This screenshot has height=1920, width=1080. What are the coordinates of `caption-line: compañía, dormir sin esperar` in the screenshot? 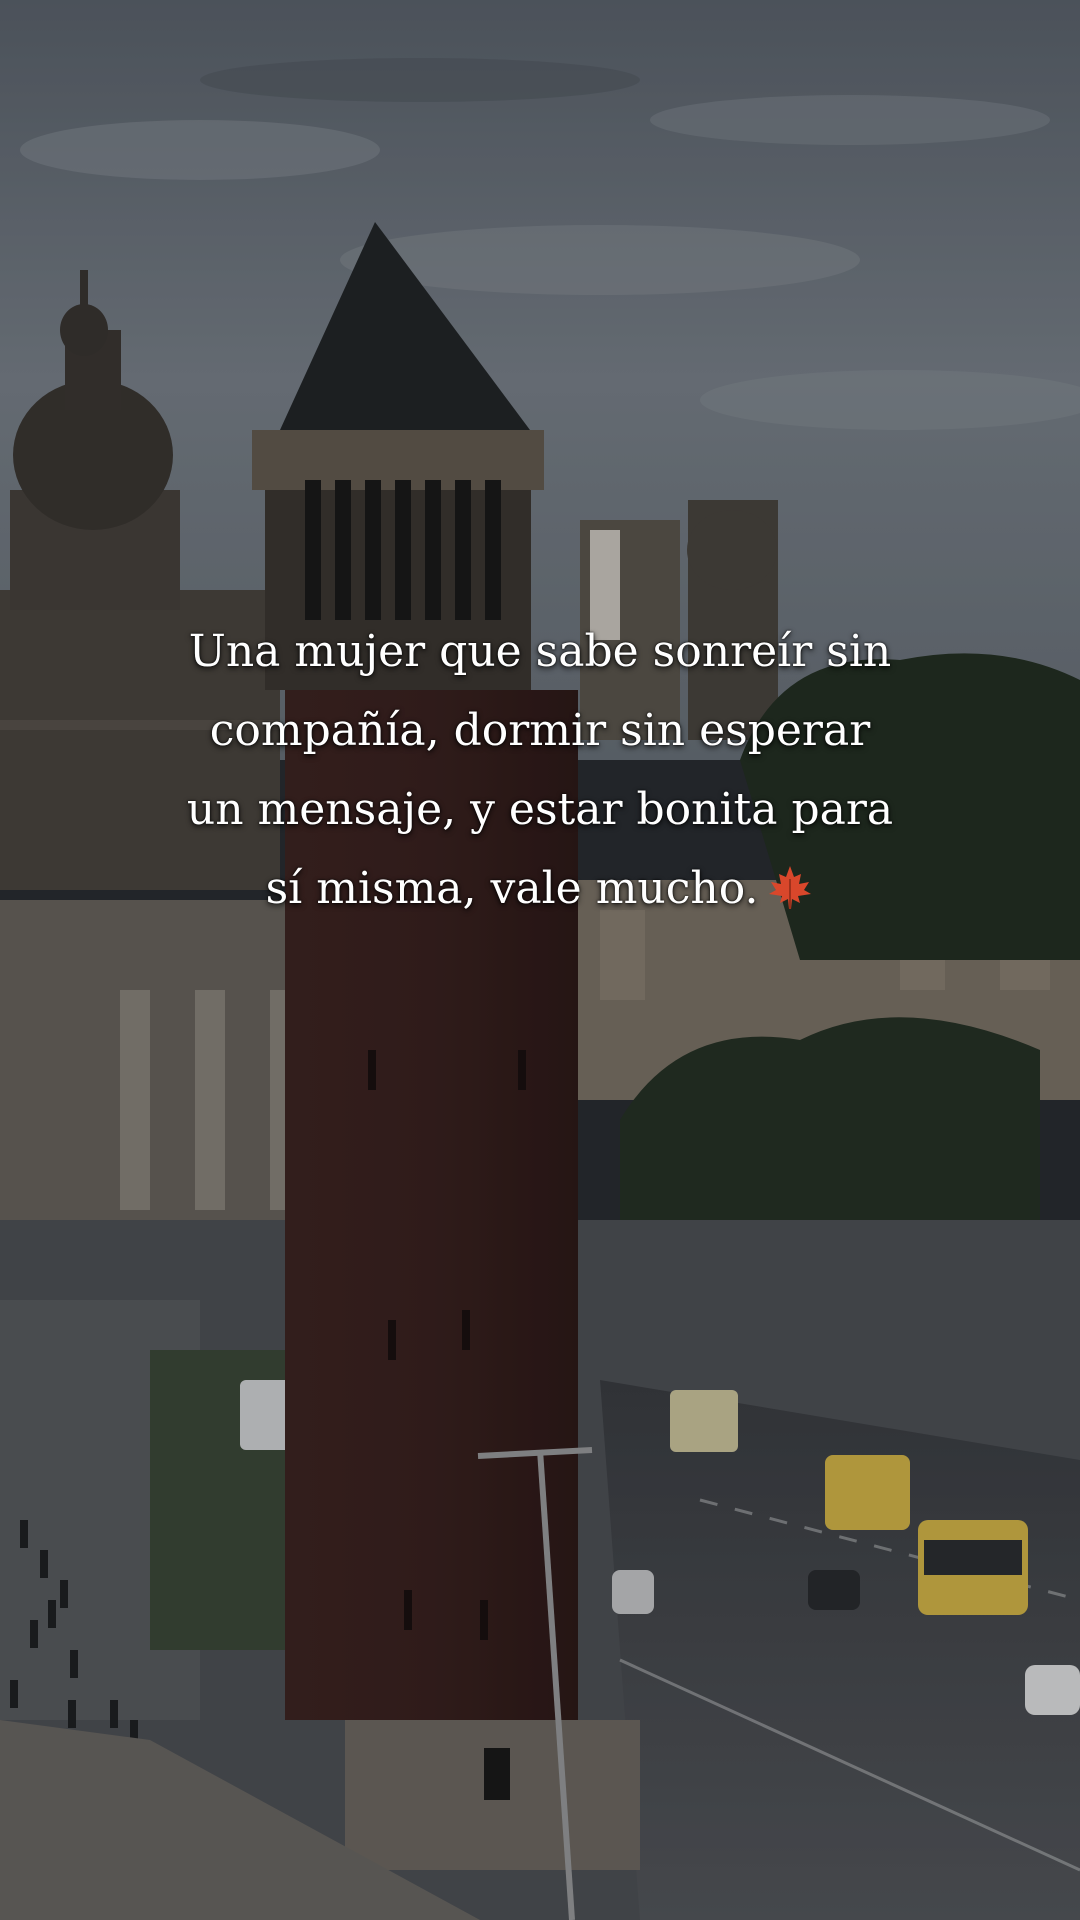 It's located at (540, 730).